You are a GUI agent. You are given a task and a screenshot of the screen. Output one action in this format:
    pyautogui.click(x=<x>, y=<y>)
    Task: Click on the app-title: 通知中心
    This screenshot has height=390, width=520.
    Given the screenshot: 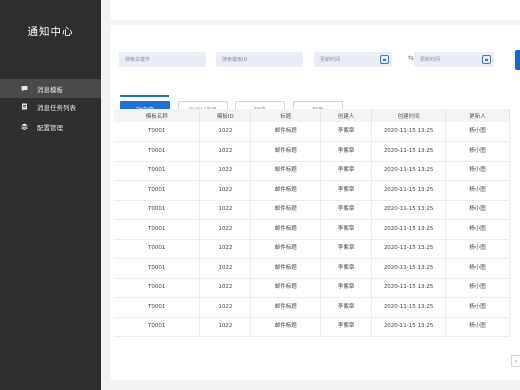 What is the action you would take?
    pyautogui.click(x=50, y=32)
    